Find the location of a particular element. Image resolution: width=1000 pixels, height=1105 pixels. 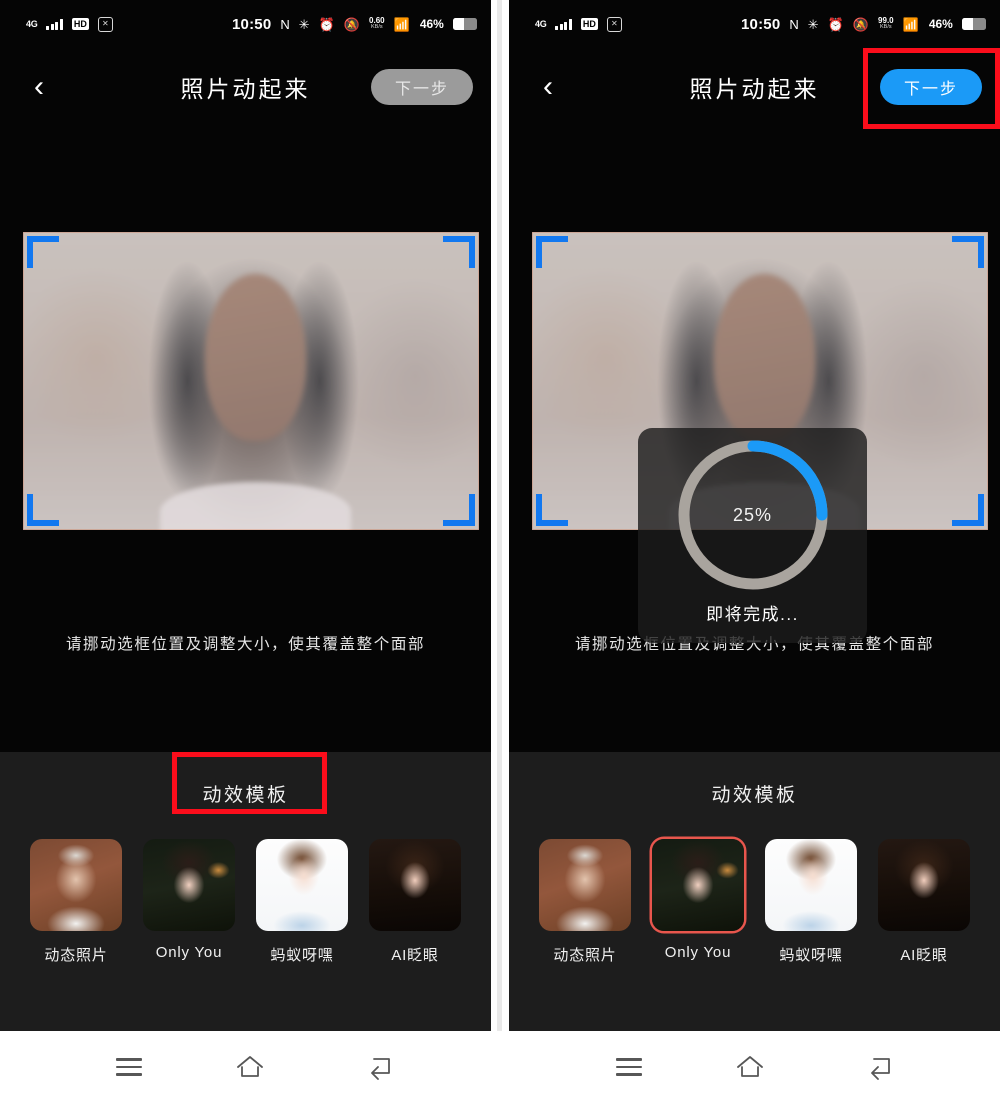

nav-group-right is located at coordinates (750, 1068).